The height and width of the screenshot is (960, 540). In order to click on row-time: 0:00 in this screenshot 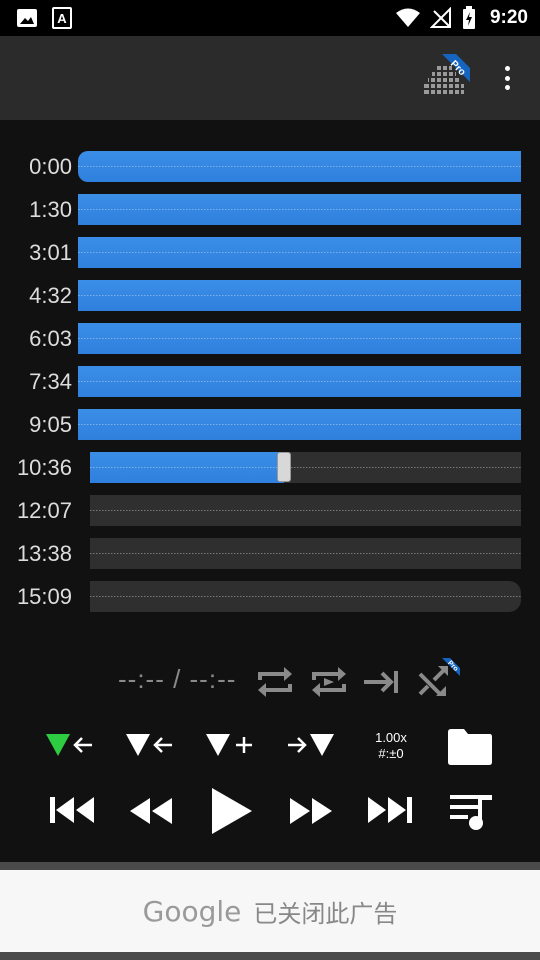, I will do `click(50, 166)`.